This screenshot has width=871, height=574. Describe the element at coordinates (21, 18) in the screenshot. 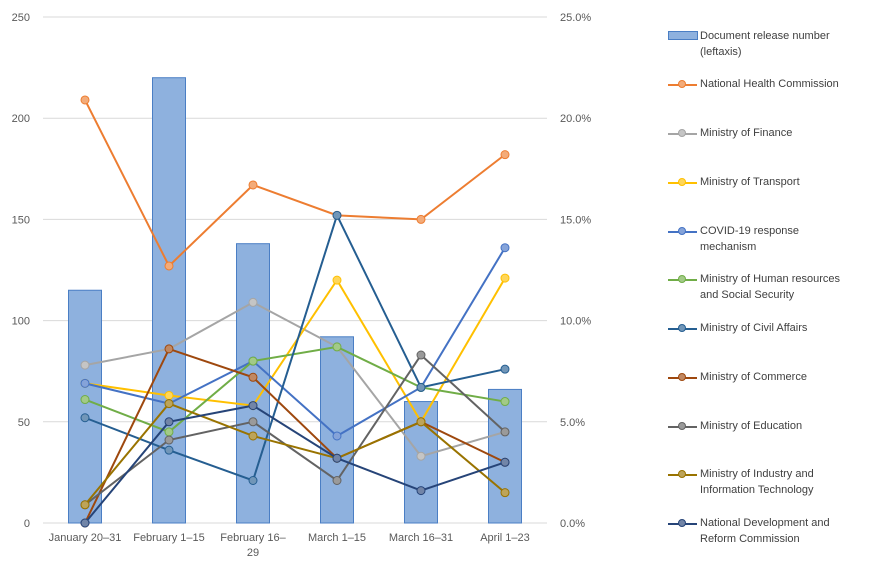

I see `left-axis-tick: 250` at that location.